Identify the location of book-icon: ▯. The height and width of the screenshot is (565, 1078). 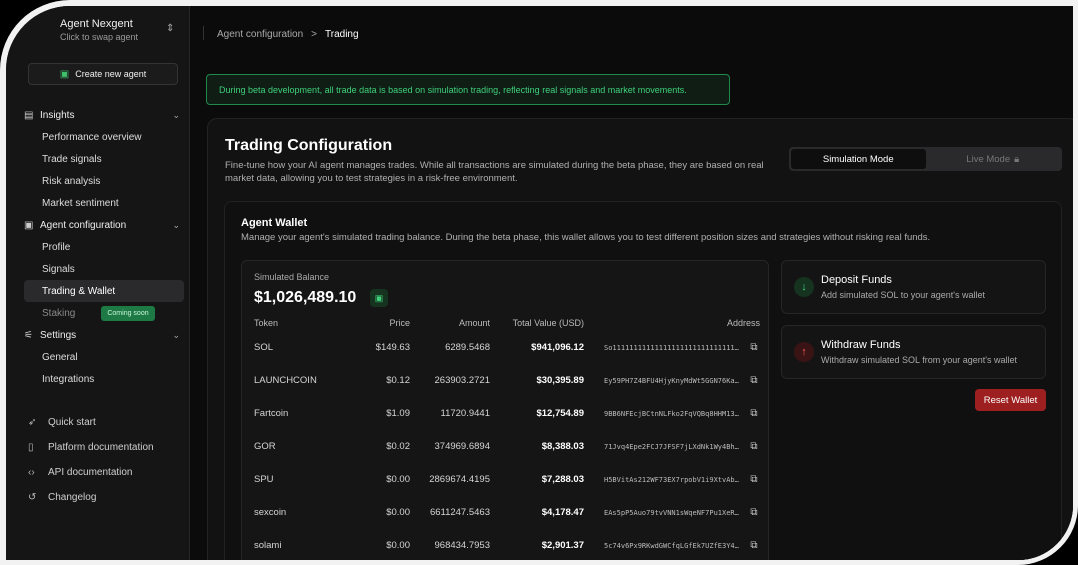
(31, 447).